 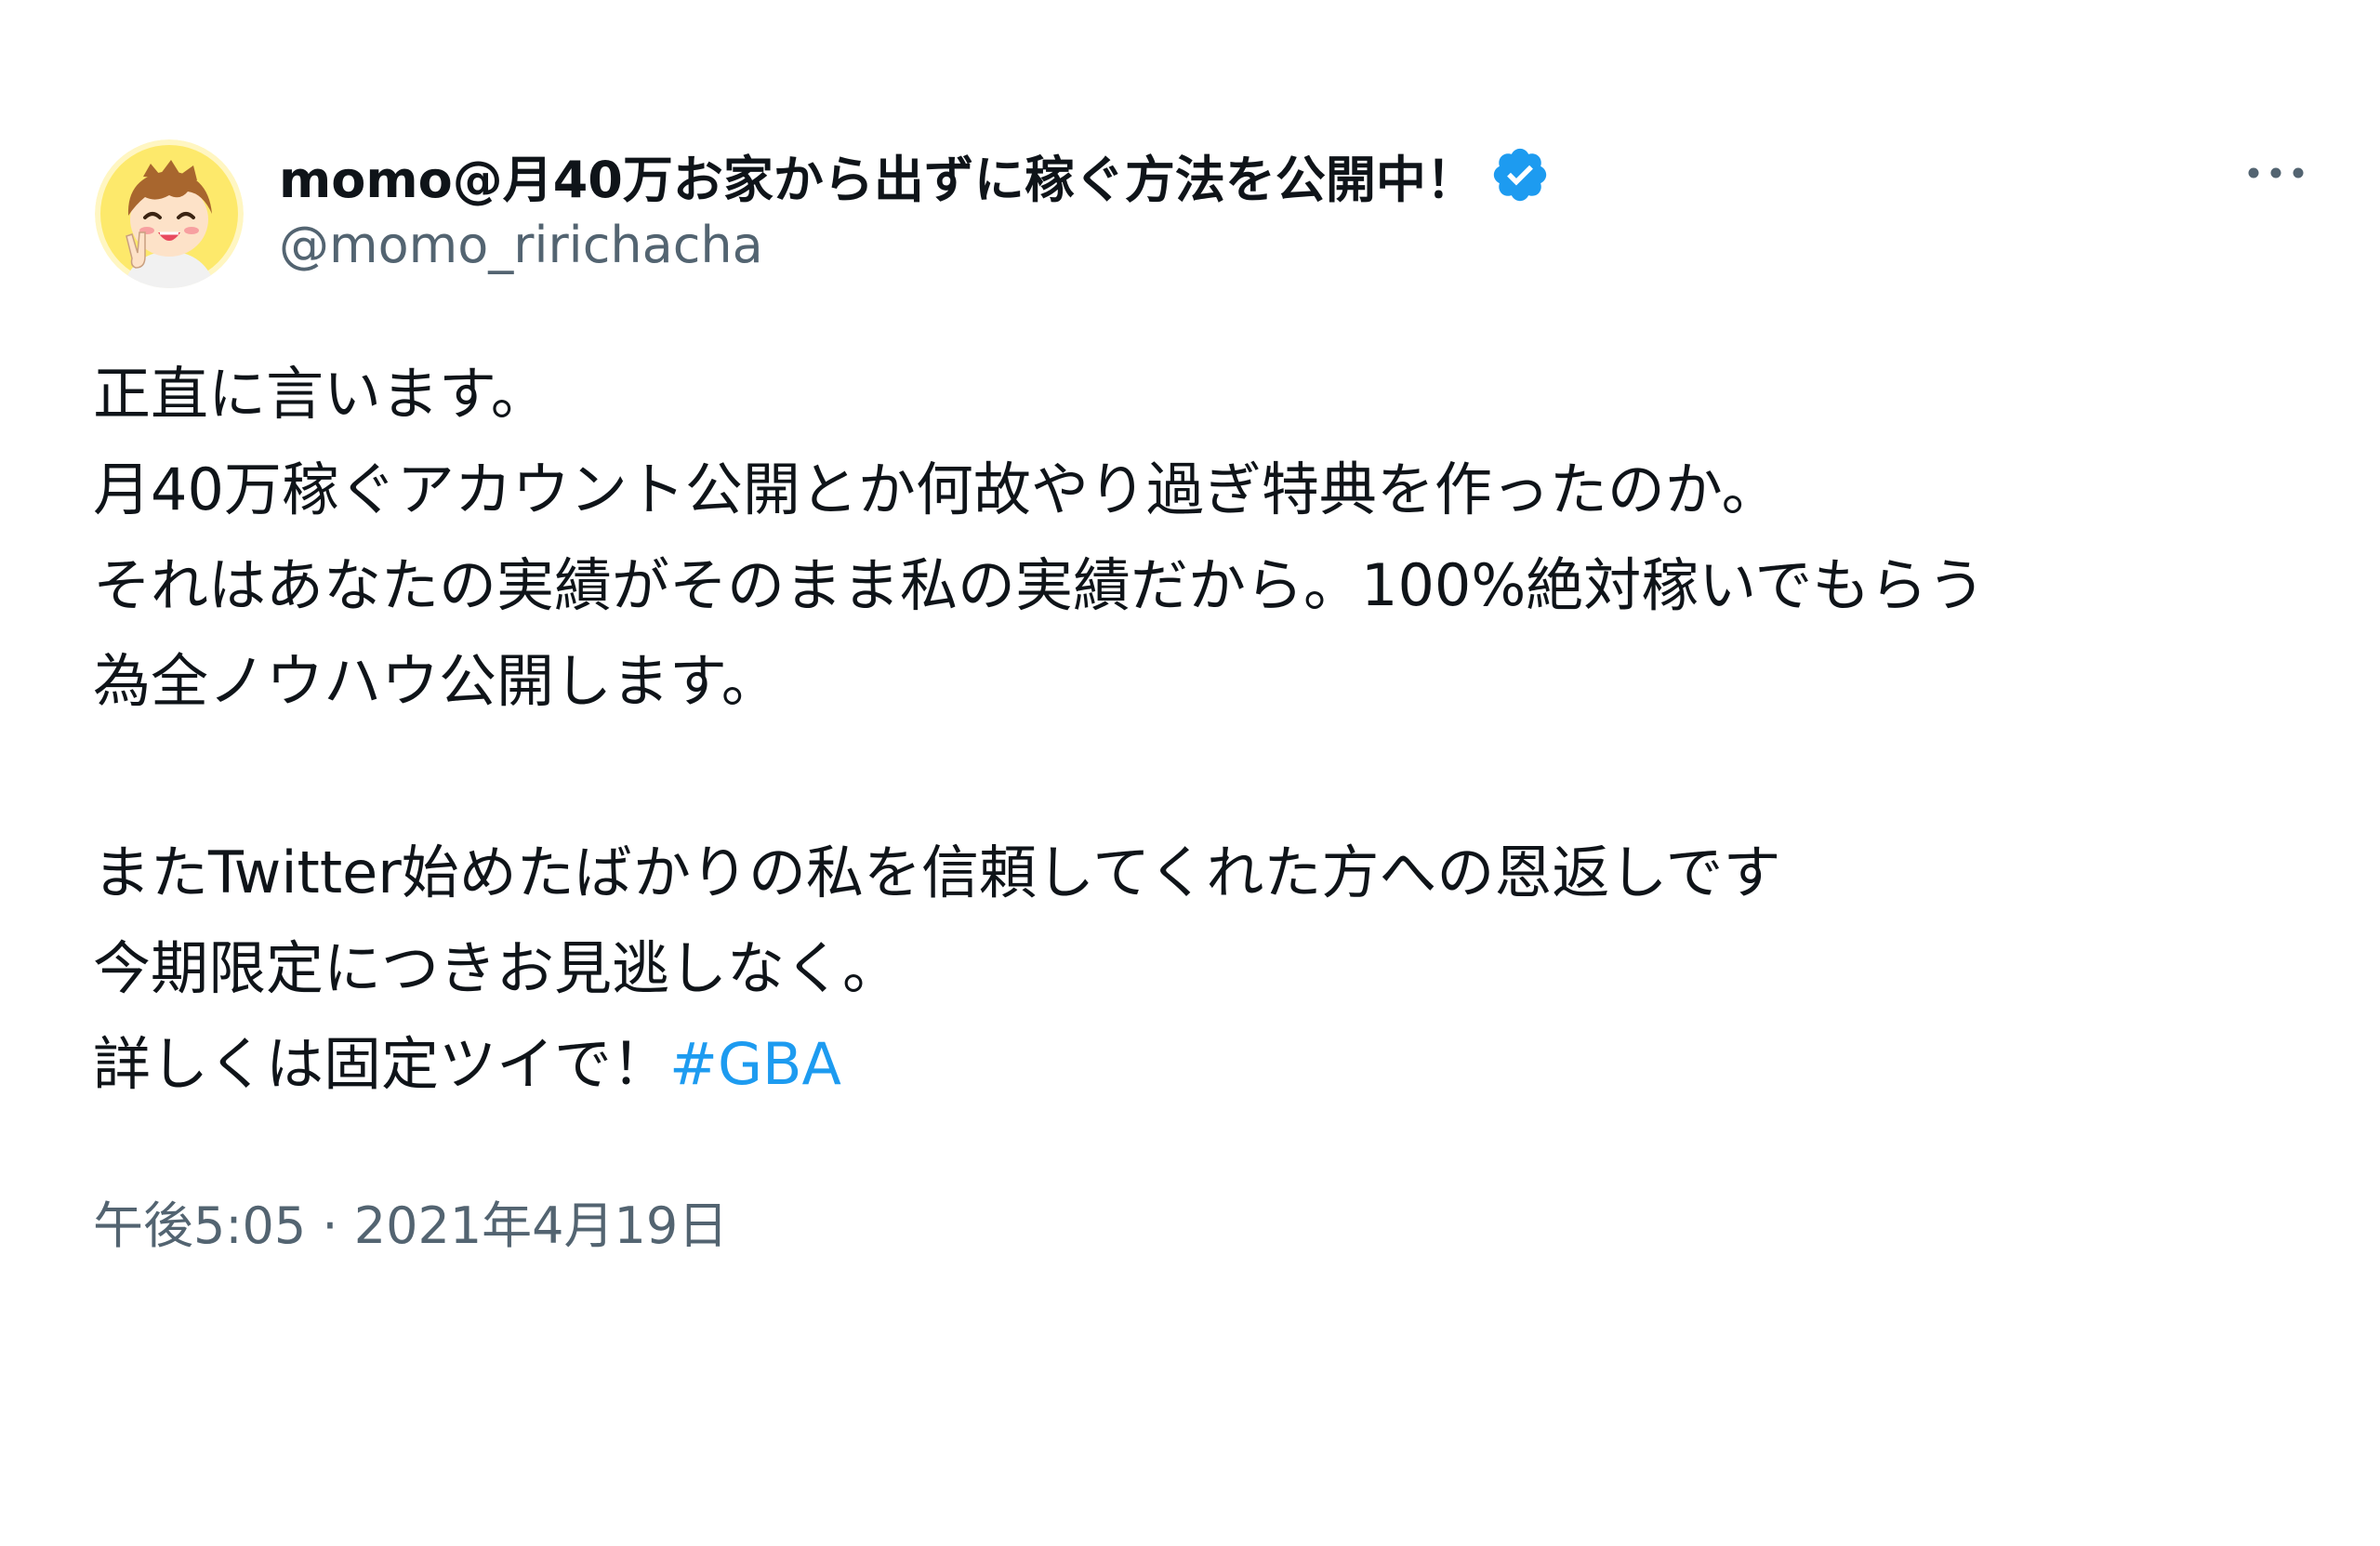 I want to click on author-name-row: momo@月40万お家から出ずに稼ぐ方法を公開中！, so click(x=915, y=175).